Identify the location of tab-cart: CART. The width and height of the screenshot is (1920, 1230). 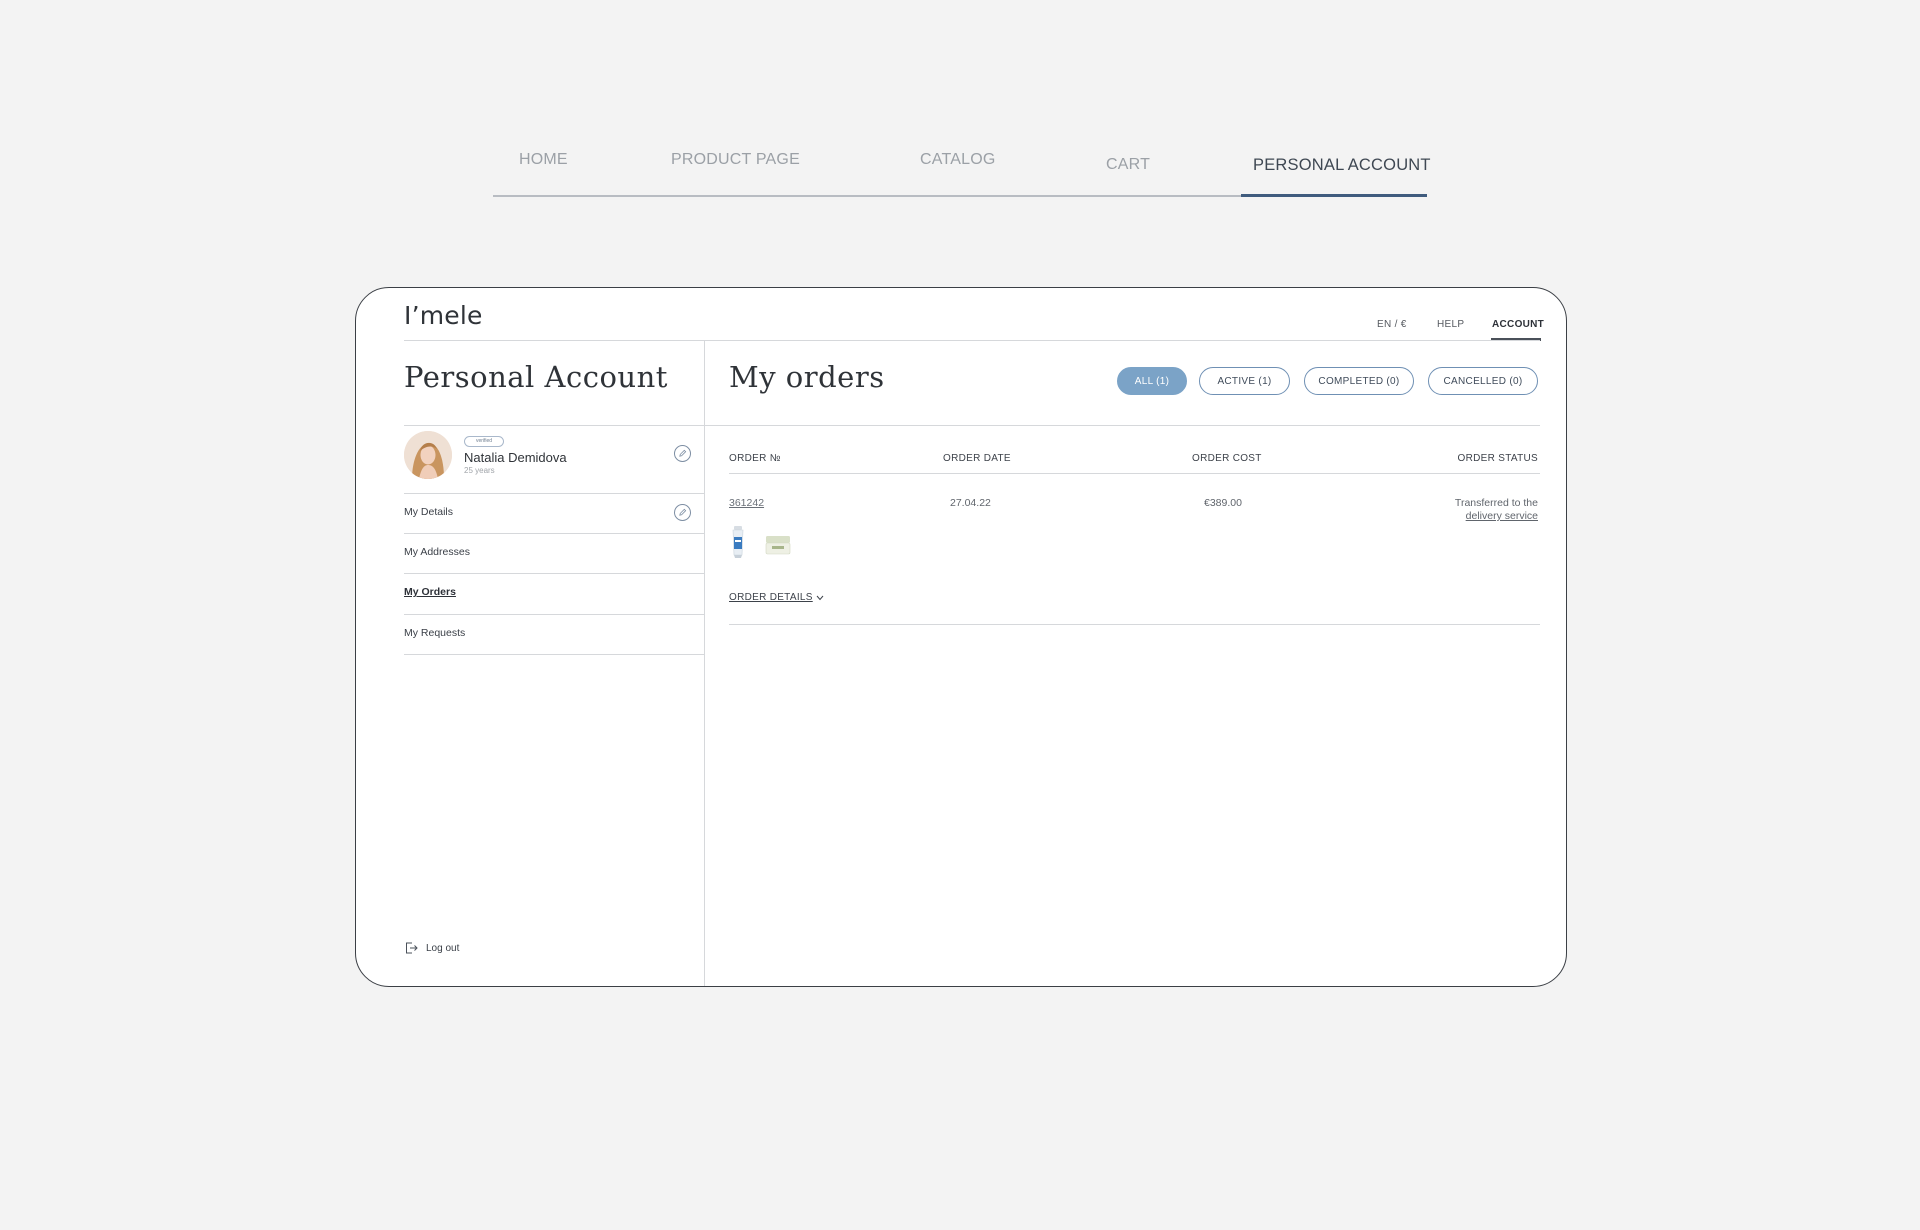
(1128, 165).